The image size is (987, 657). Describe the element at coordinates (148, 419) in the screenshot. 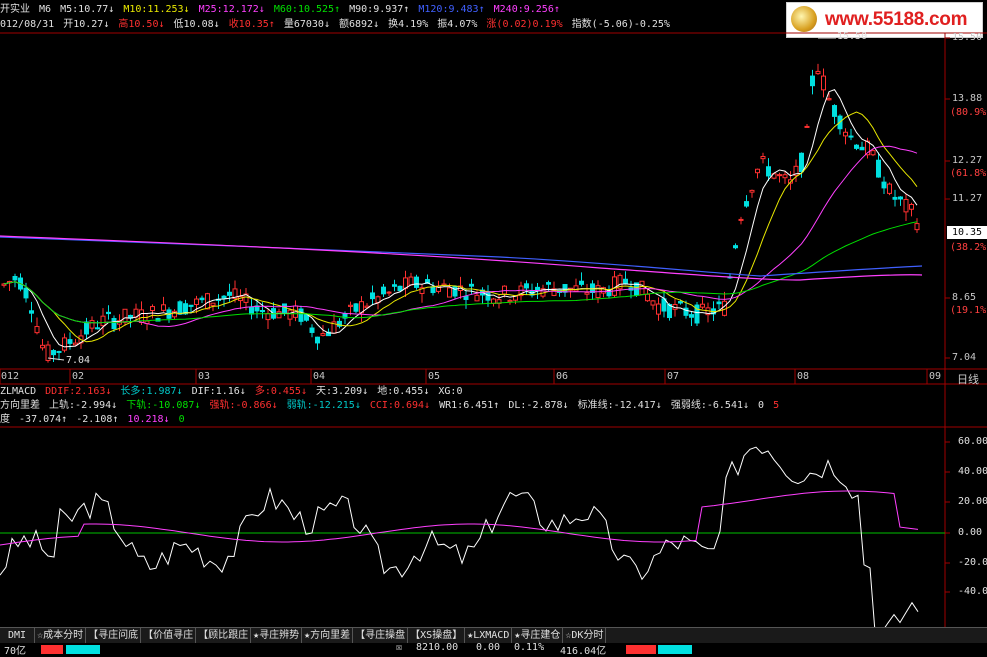

I see `degree-v3: 10.218↓` at that location.